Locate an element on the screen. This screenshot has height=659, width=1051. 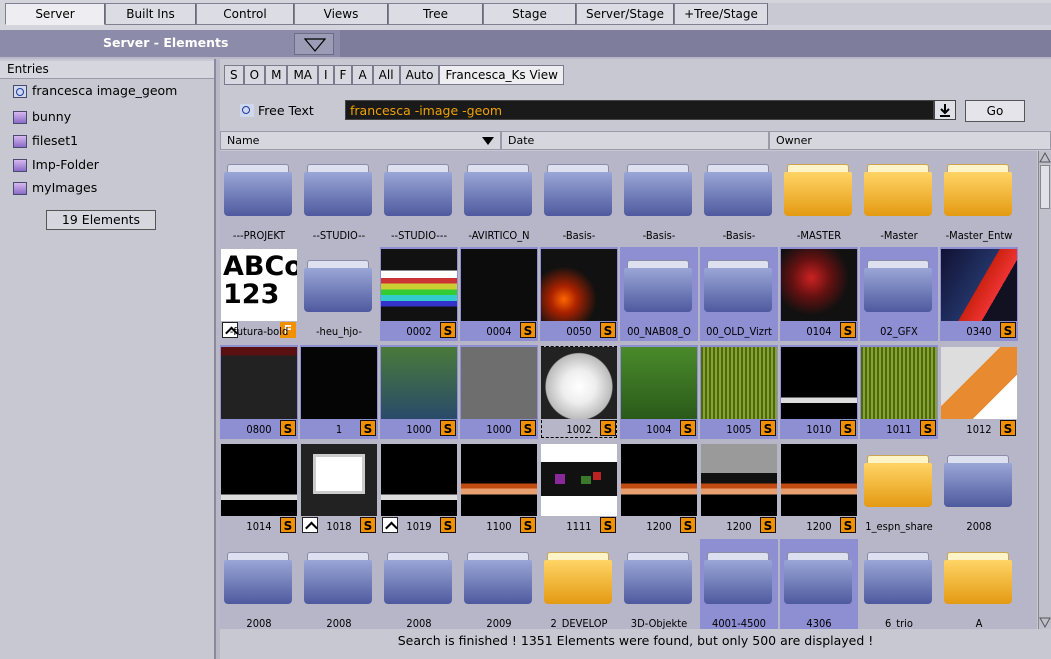
grid-item: 4306 is located at coordinates (819, 584).